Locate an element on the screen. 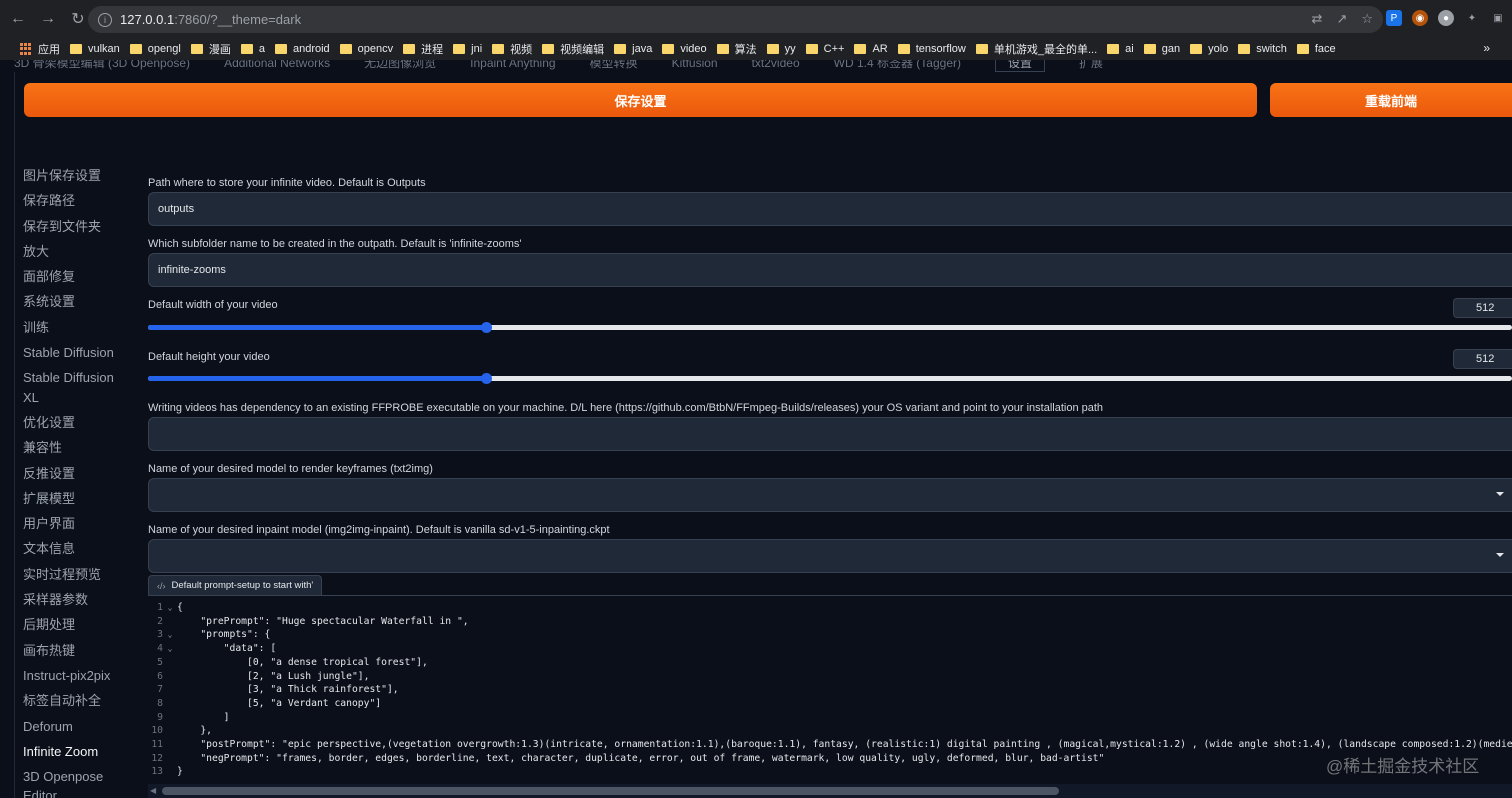 This screenshot has width=1512, height=798. bookmarks-overflow-icon: » is located at coordinates (1486, 48).